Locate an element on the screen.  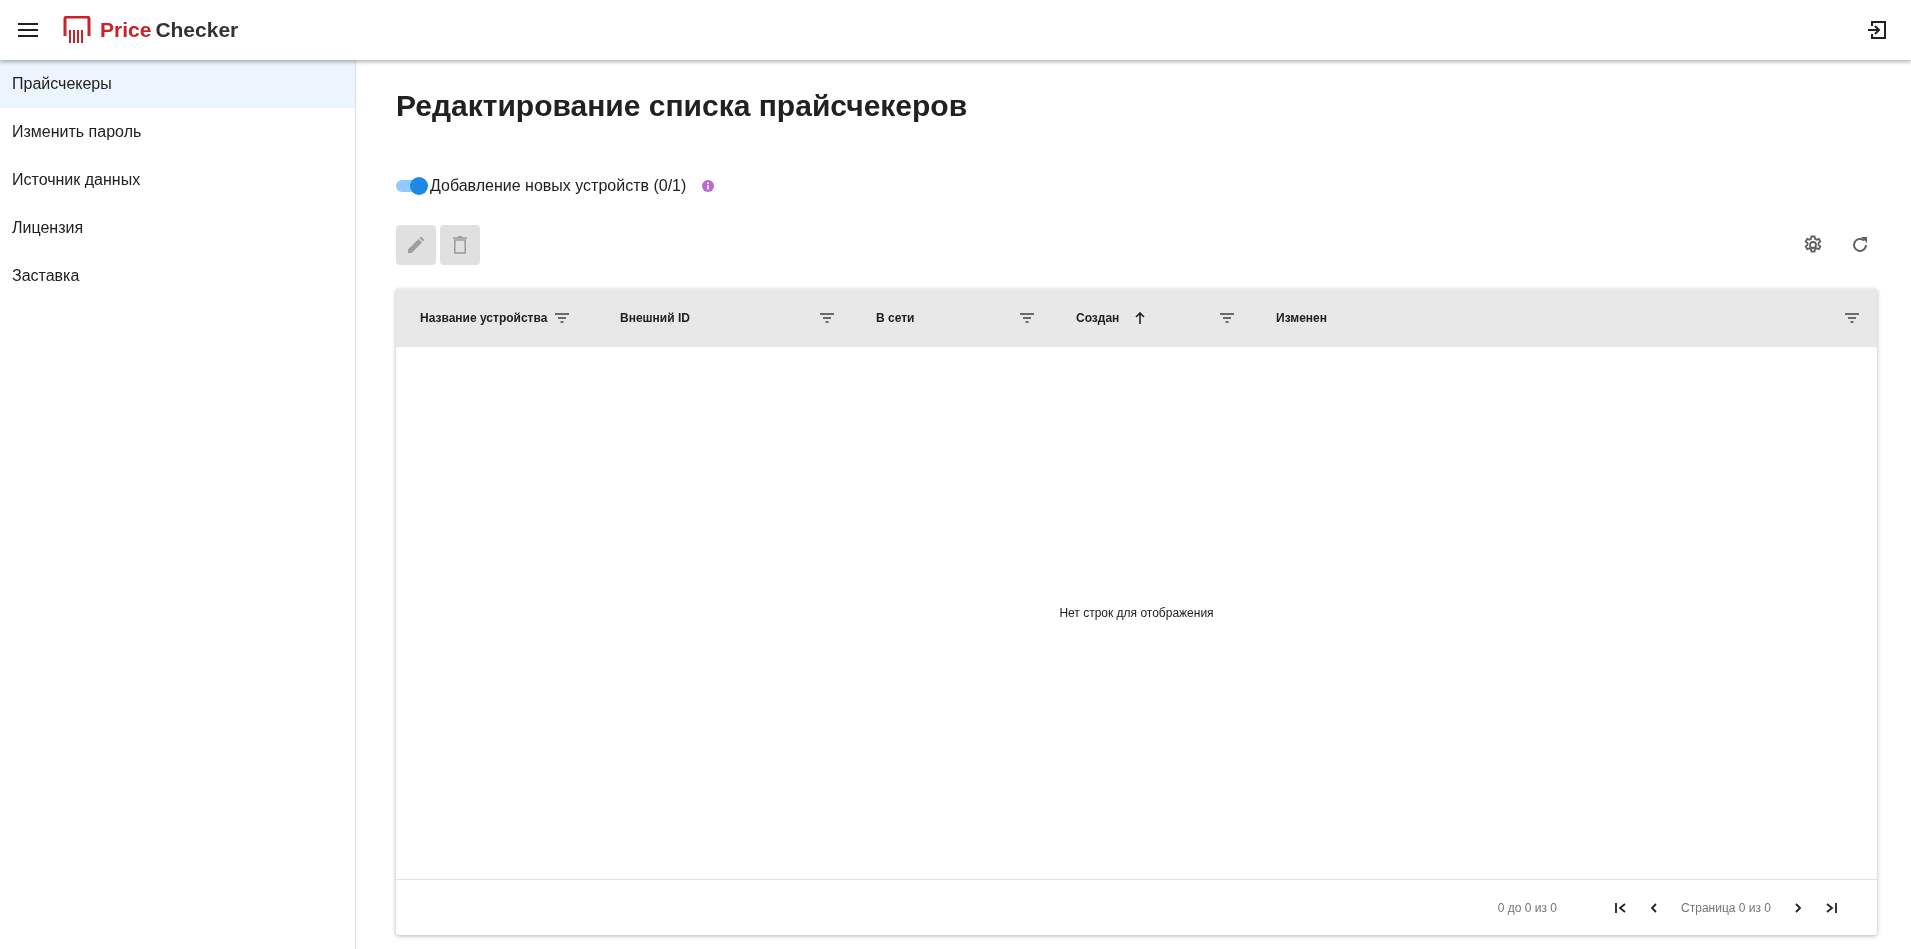
settings-icon is located at coordinates (1813, 245).